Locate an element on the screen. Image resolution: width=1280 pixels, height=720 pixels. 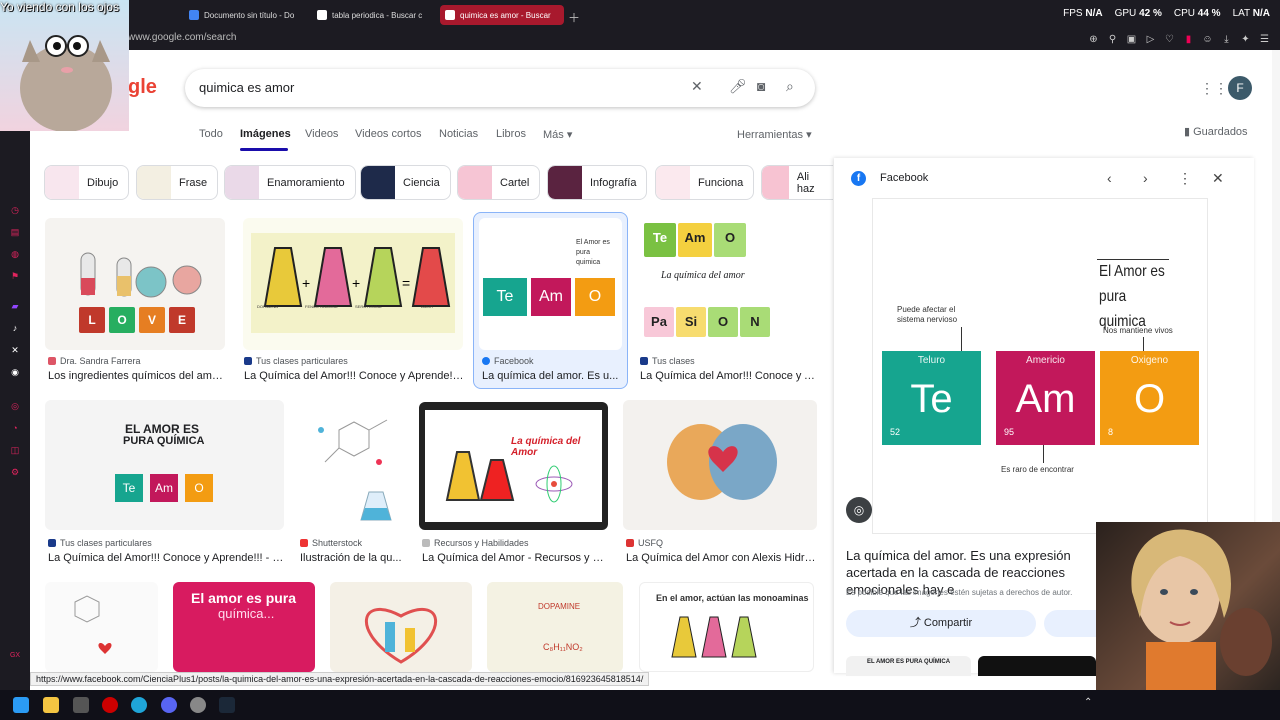
chip-dibujo: Dibujo is located at coordinates (87, 182).